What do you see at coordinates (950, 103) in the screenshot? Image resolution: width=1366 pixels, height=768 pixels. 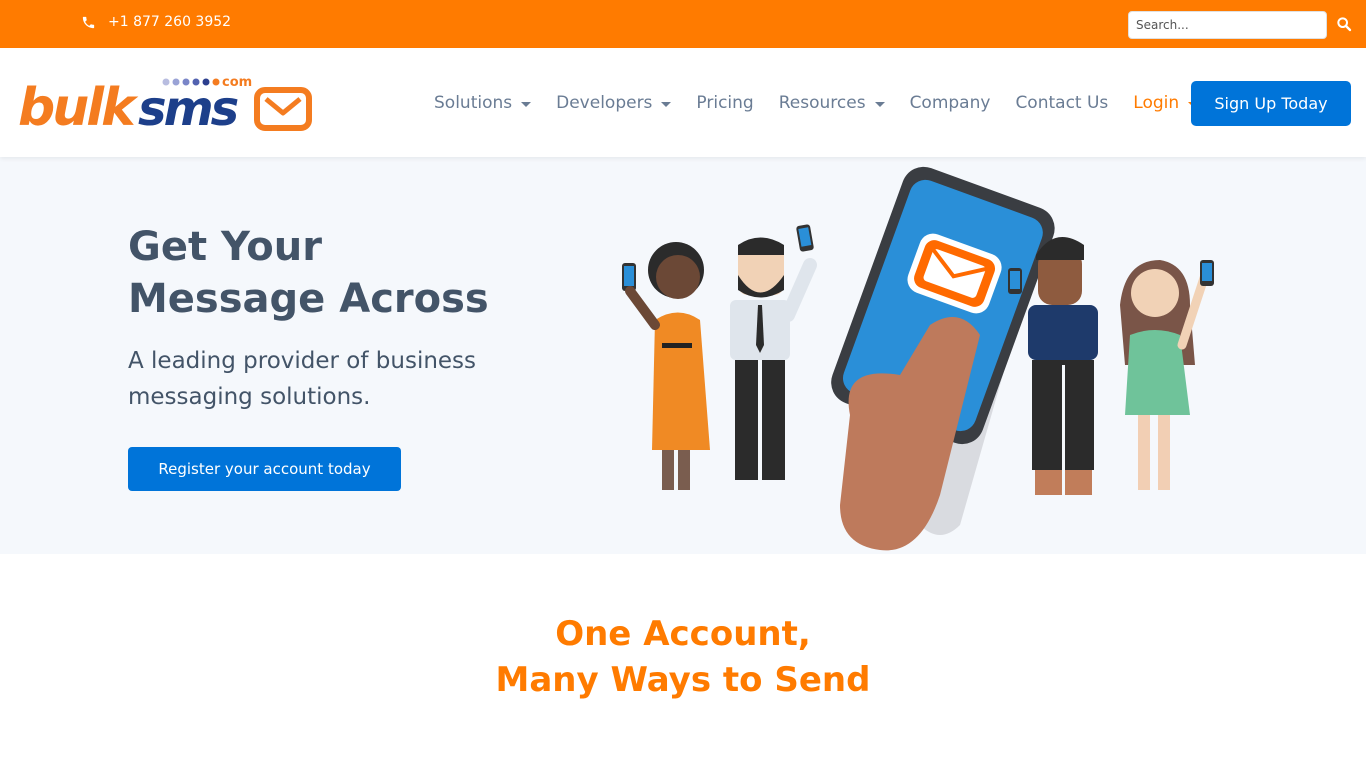 I see `nav-company: Company` at bounding box center [950, 103].